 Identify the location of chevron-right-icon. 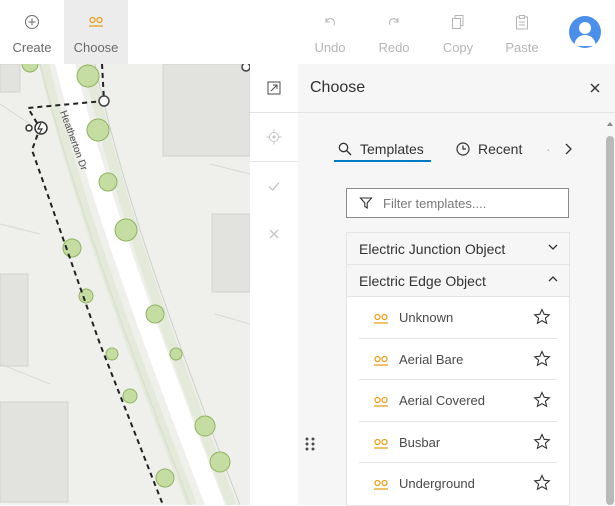
(568, 149).